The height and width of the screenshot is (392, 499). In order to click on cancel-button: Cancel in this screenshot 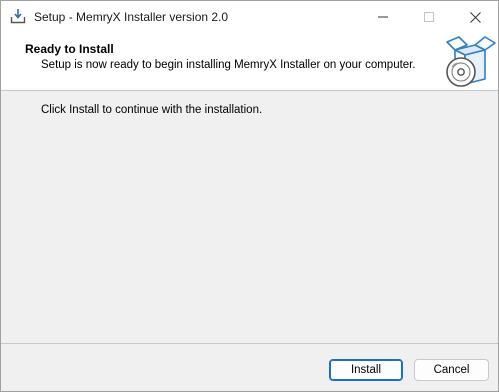, I will do `click(451, 370)`.